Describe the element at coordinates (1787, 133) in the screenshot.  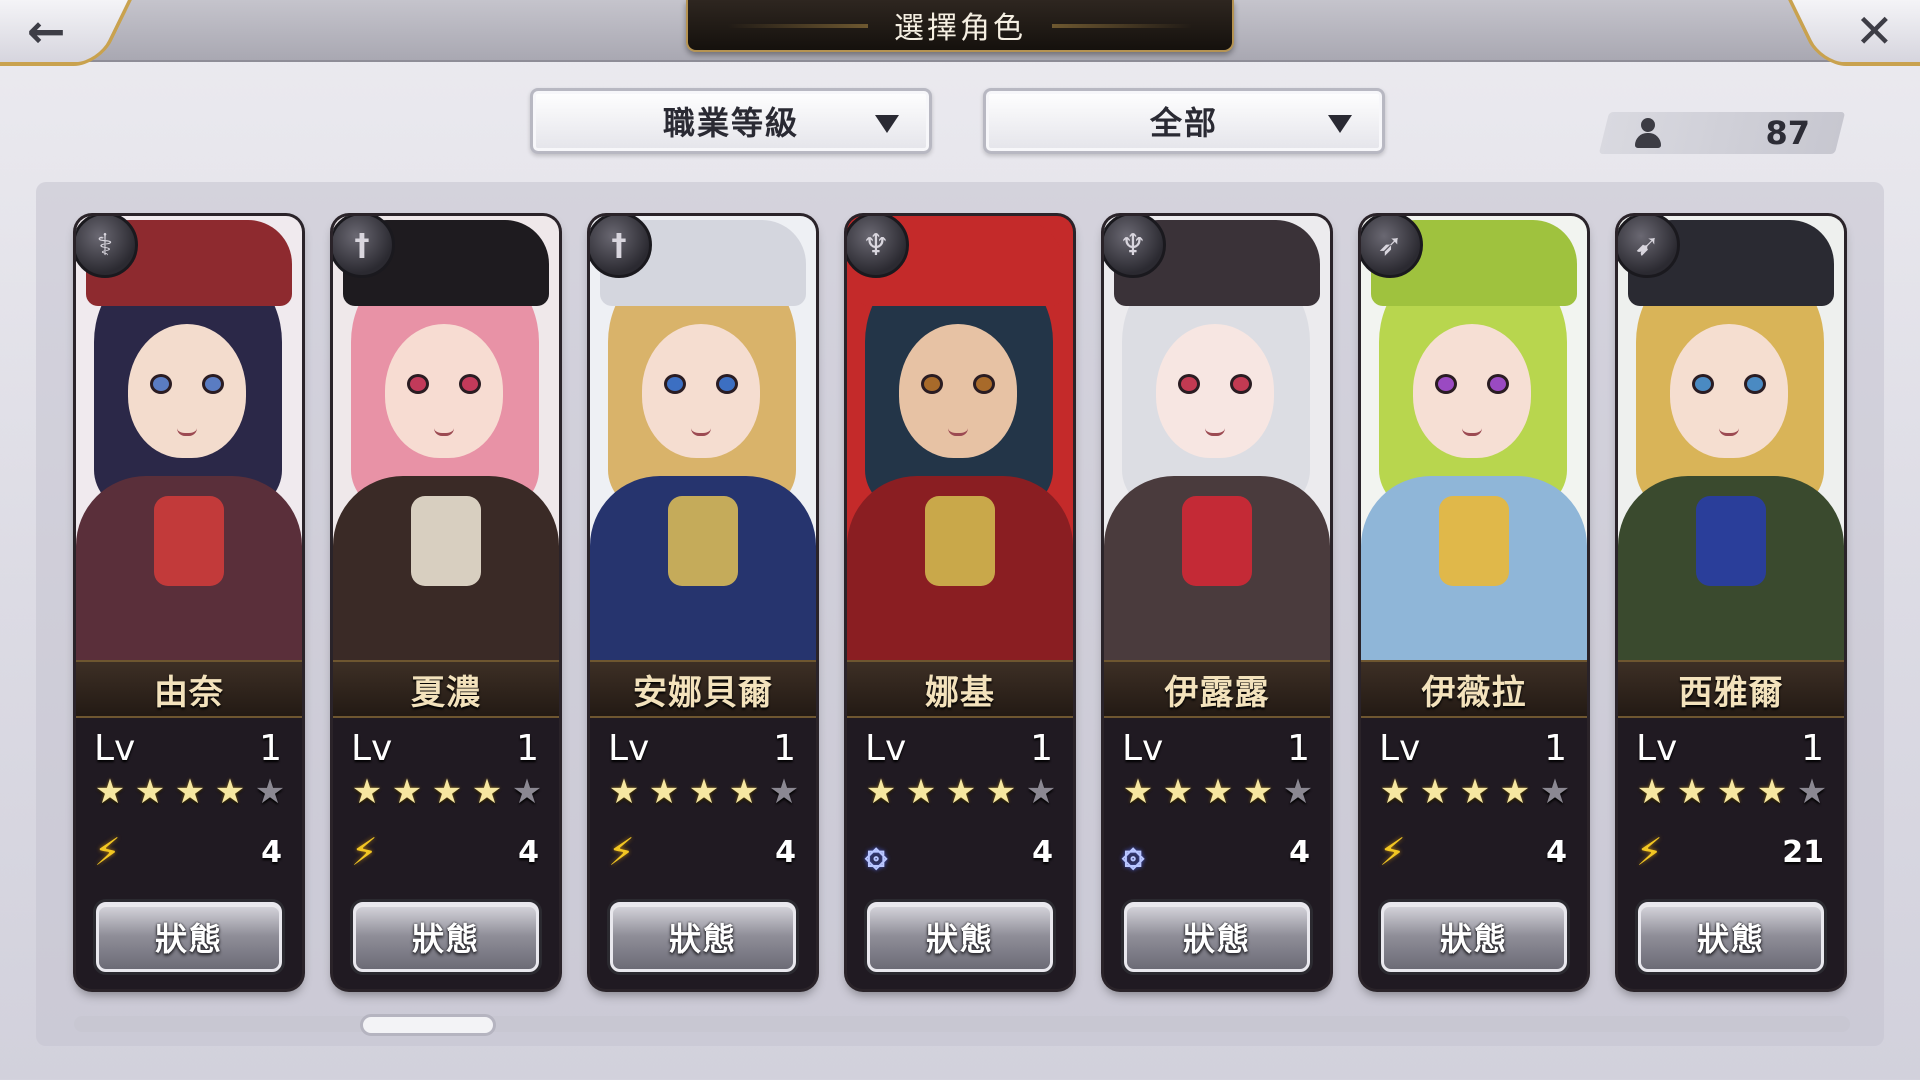
I see `roster-count-value: 87` at that location.